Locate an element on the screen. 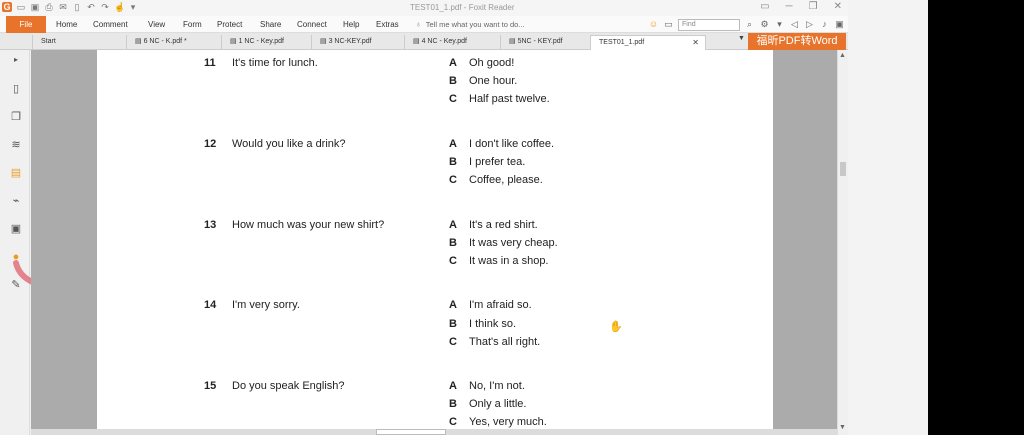  expand-panel-icon: ▸ is located at coordinates (16, 60).